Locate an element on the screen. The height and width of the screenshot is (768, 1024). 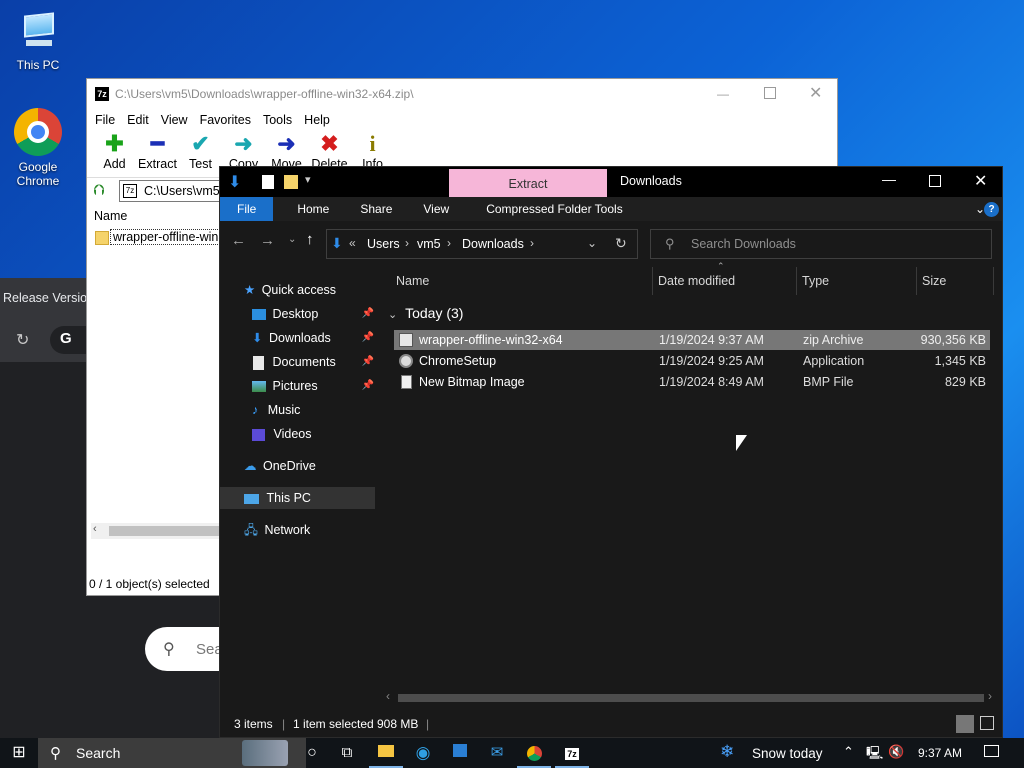
weather-text: Snow today is located at coordinates (787, 753).